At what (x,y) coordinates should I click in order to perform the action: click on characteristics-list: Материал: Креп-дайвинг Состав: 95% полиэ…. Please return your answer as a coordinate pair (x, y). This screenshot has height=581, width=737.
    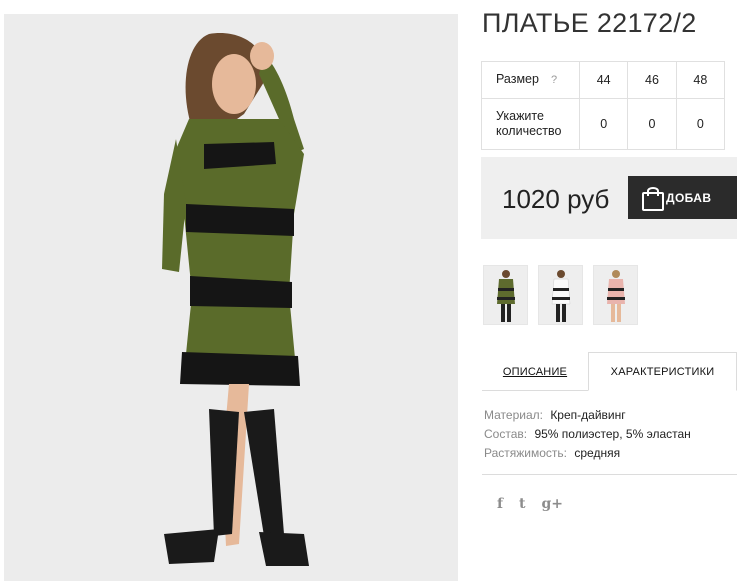
    Looking at the image, I should click on (587, 434).